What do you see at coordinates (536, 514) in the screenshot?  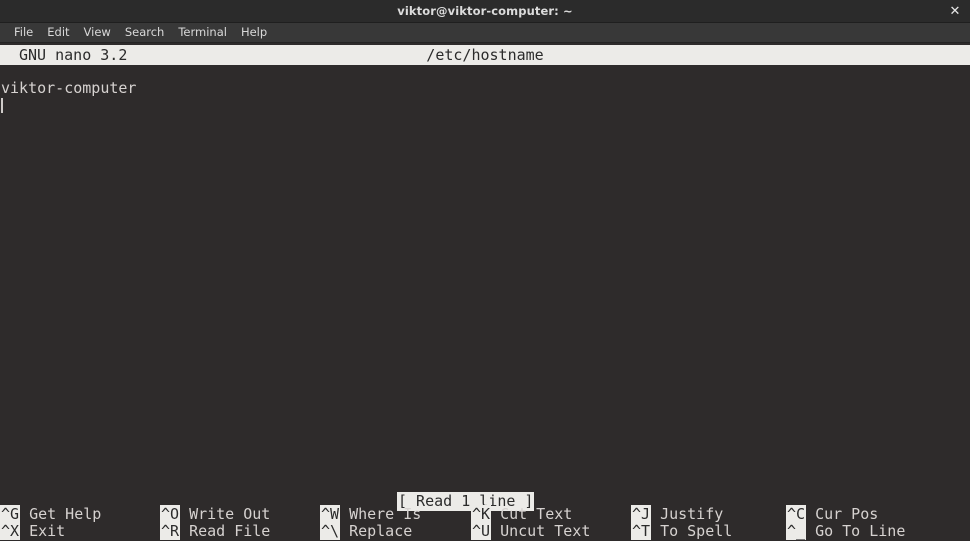 I see `shortcut-label: Cut Text` at bounding box center [536, 514].